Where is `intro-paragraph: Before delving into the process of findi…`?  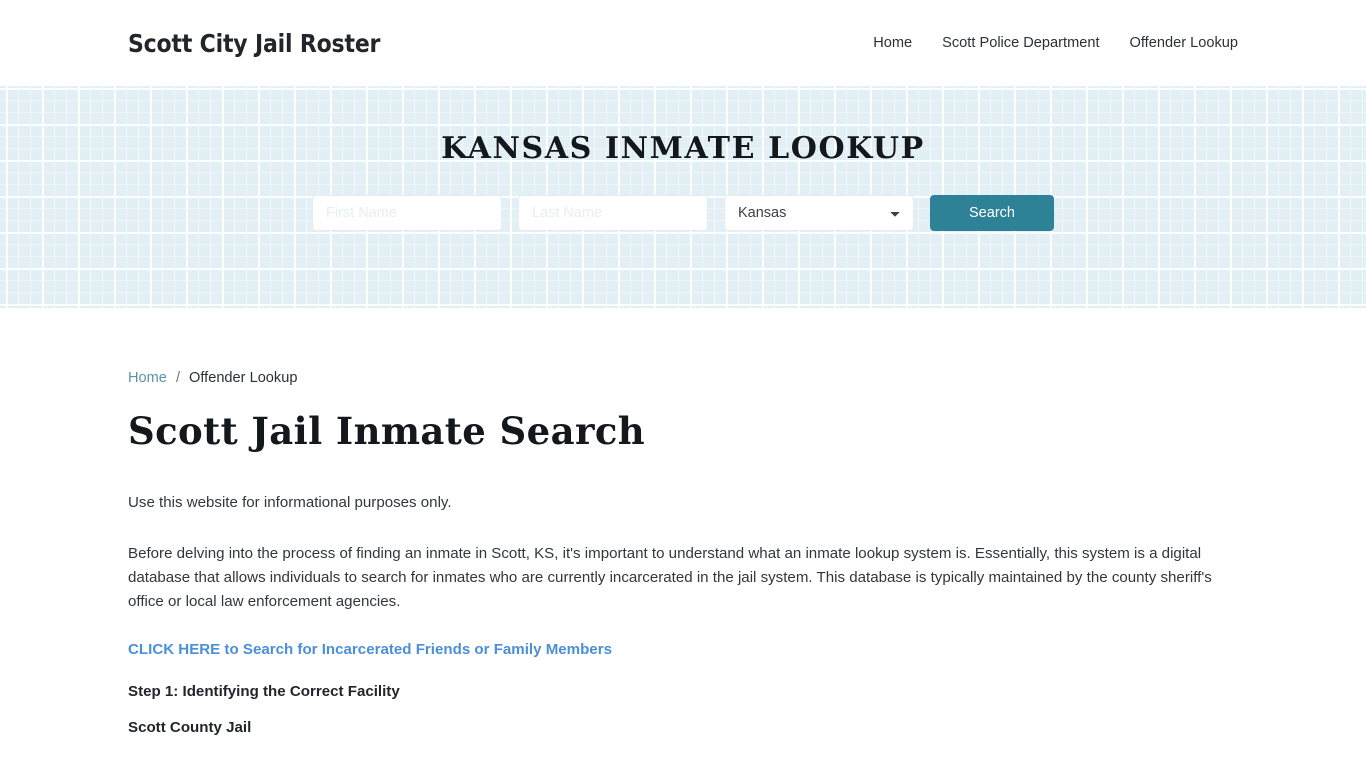
intro-paragraph: Before delving into the process of findi… is located at coordinates (670, 577).